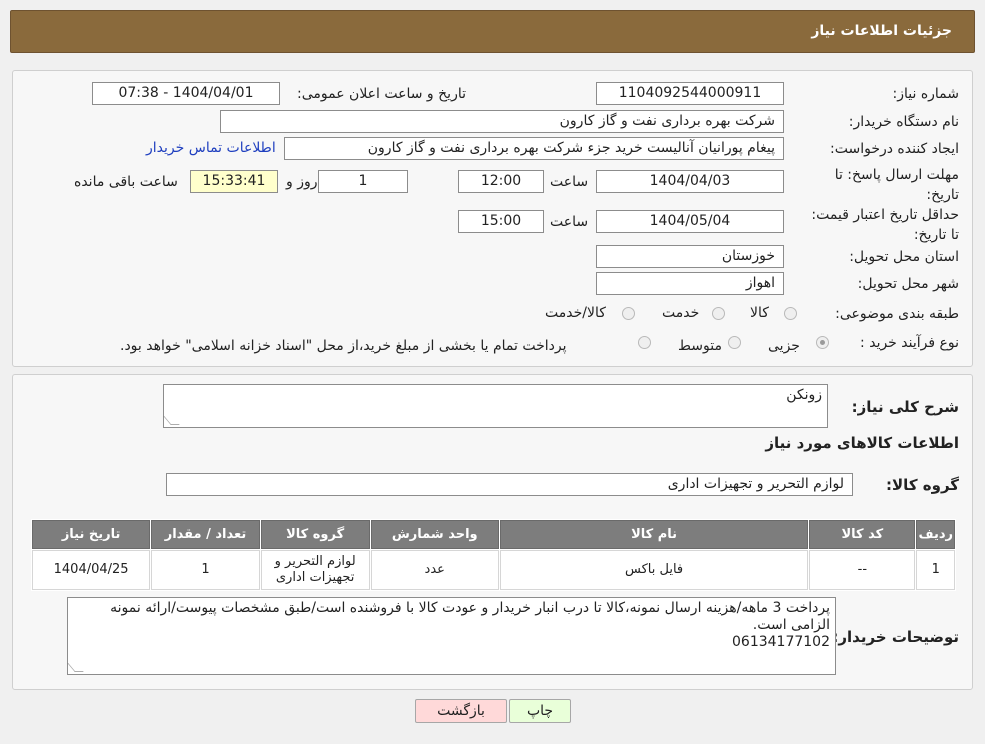 This screenshot has width=985, height=744. What do you see at coordinates (759, 313) in the screenshot?
I see `category-goods-label: کالا` at bounding box center [759, 313].